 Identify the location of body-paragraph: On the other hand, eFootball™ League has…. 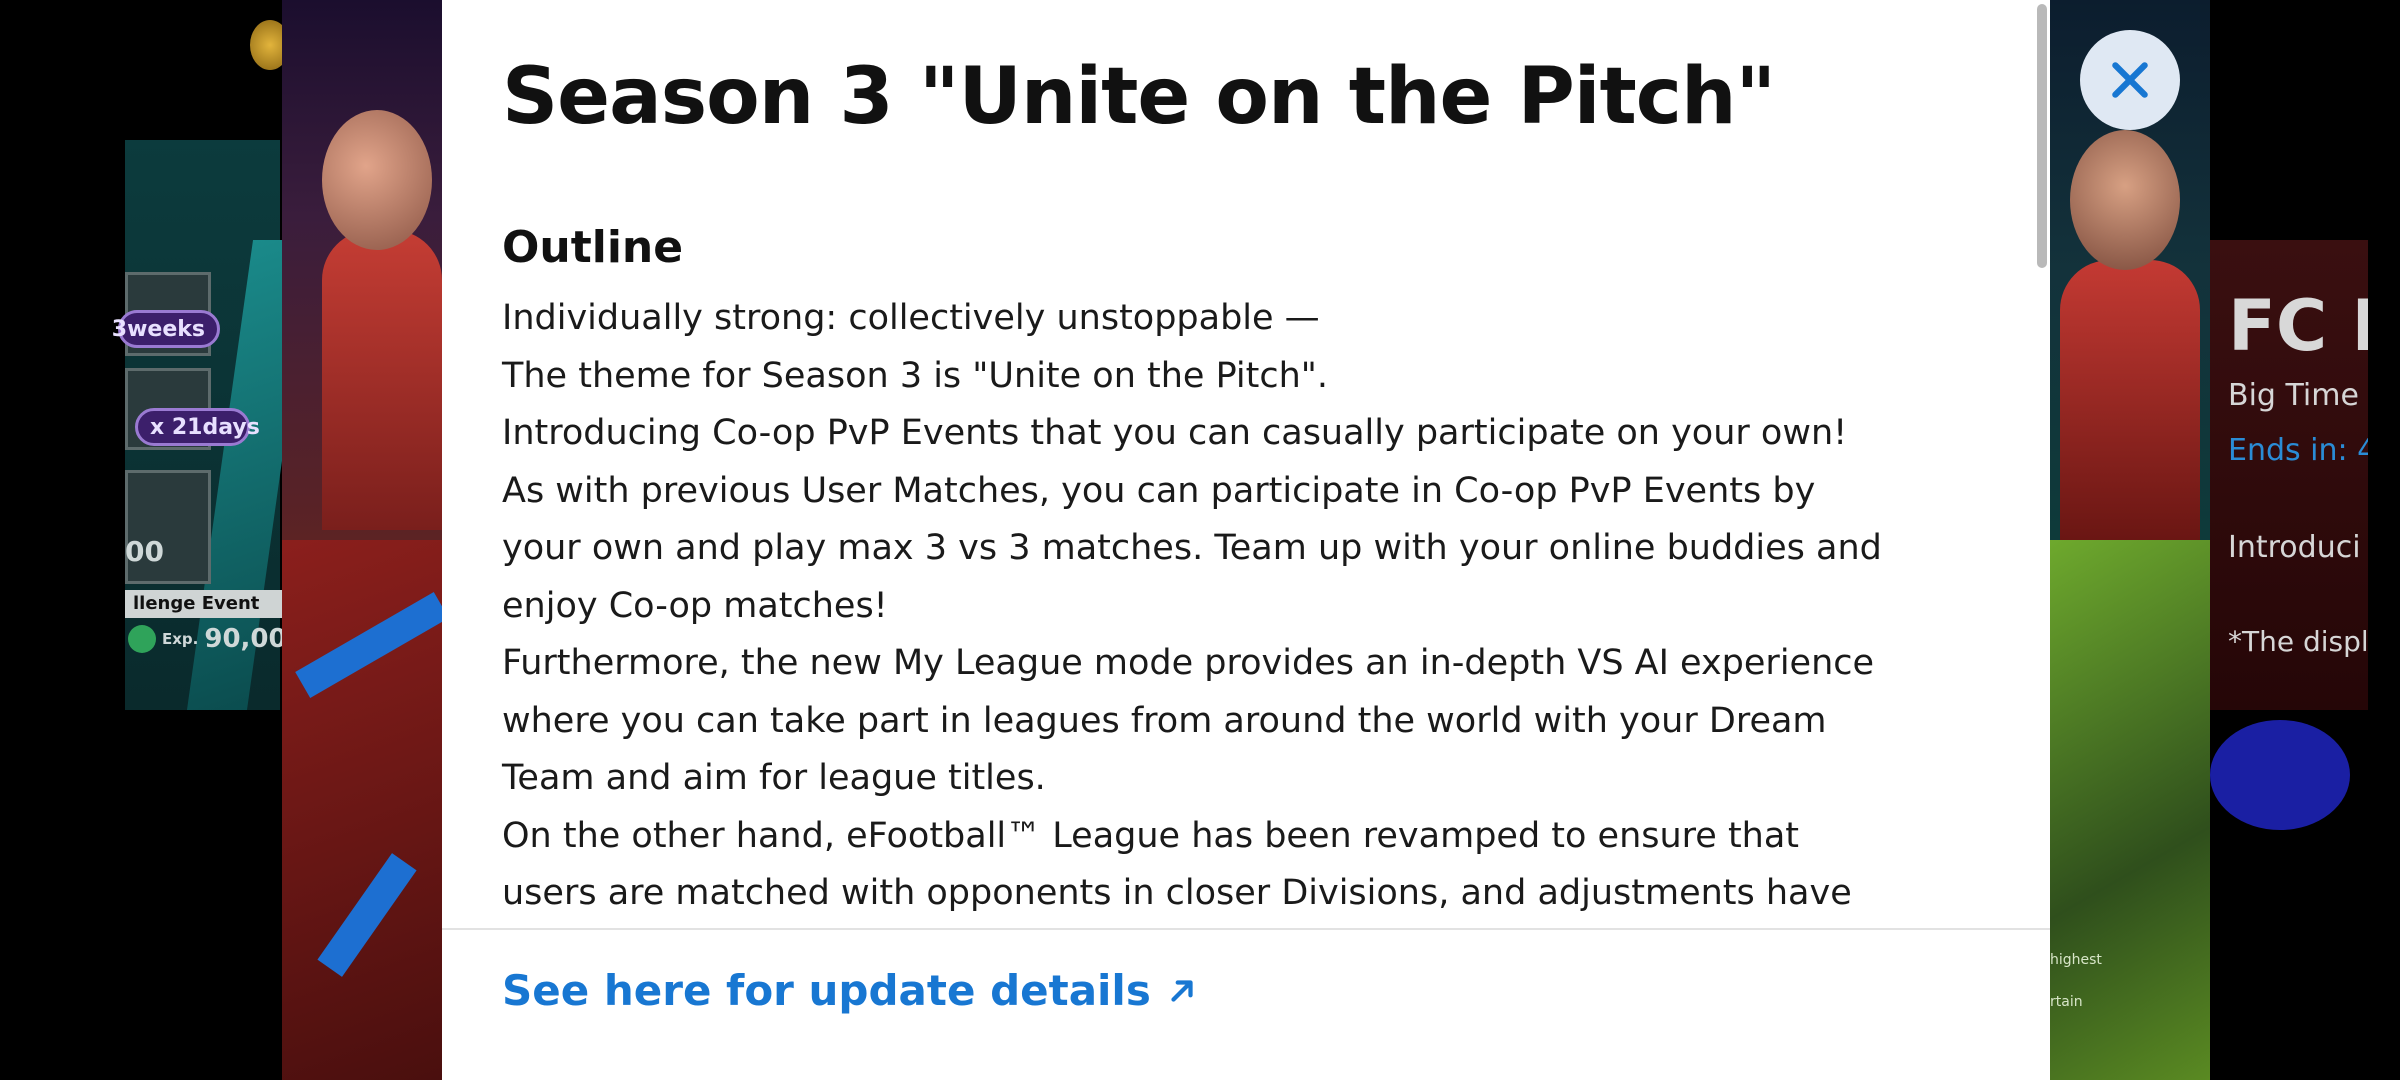
(1177, 864).